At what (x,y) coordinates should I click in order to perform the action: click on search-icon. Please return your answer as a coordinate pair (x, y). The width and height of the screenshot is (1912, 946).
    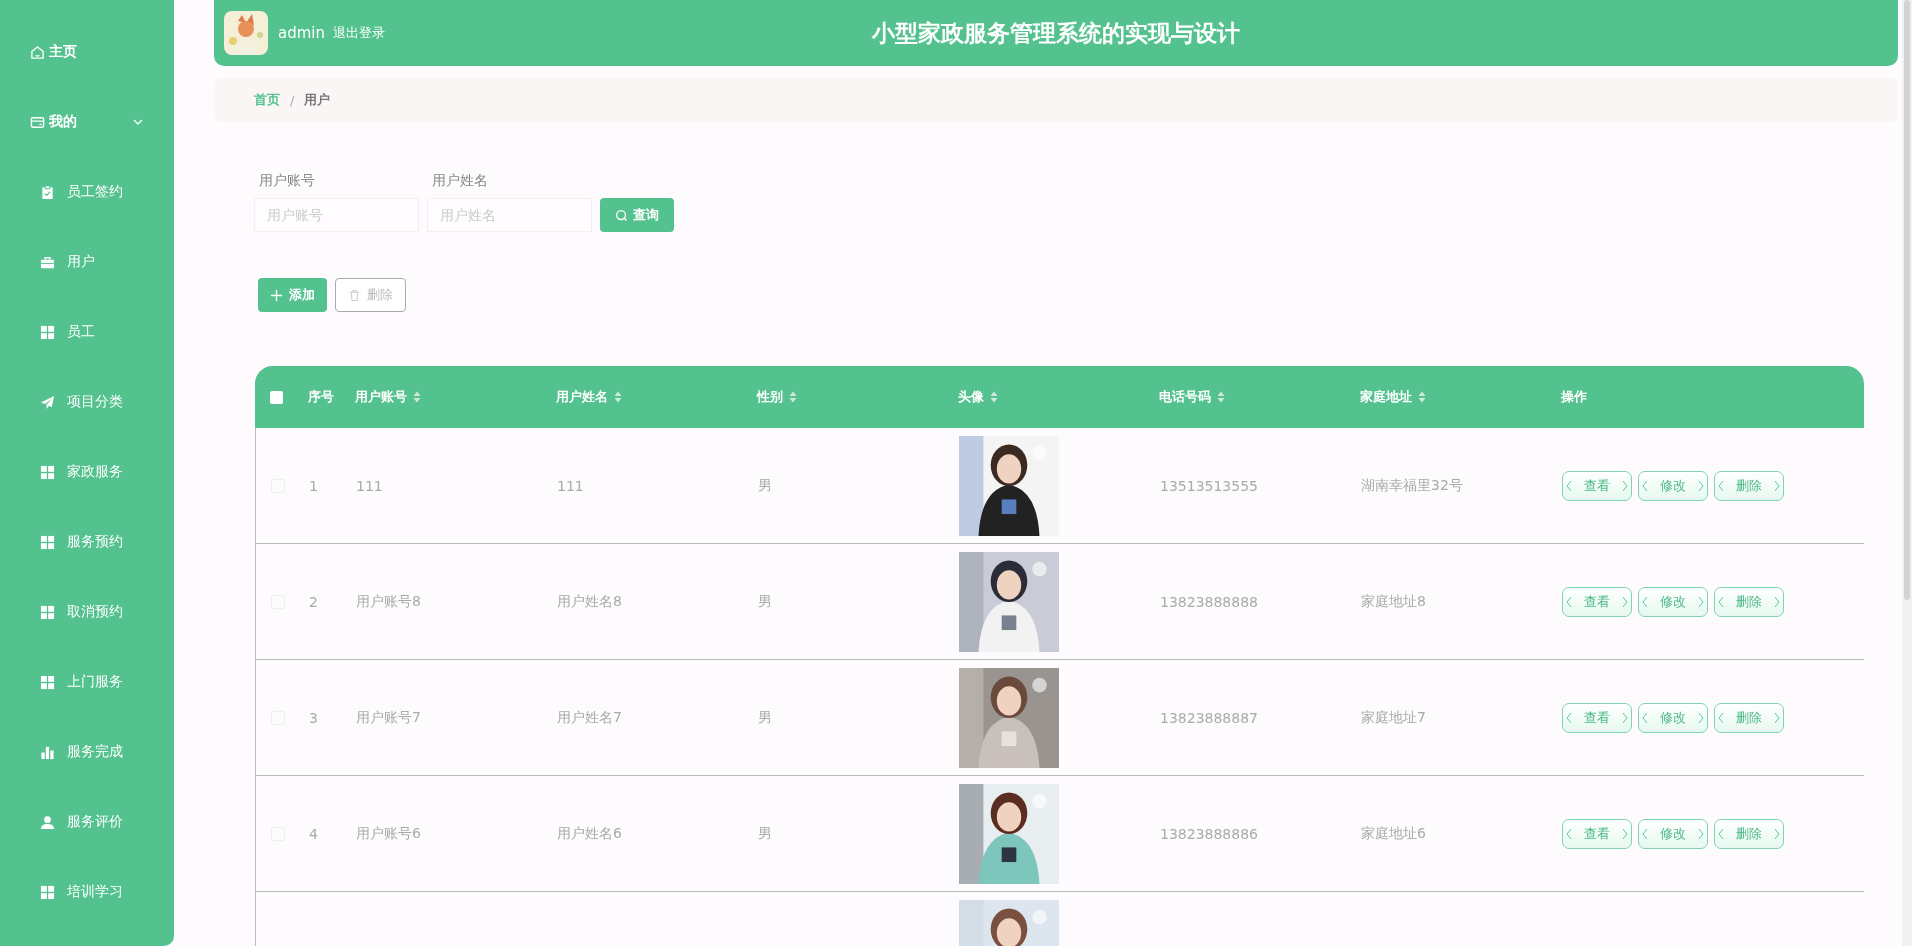
    Looking at the image, I should click on (621, 215).